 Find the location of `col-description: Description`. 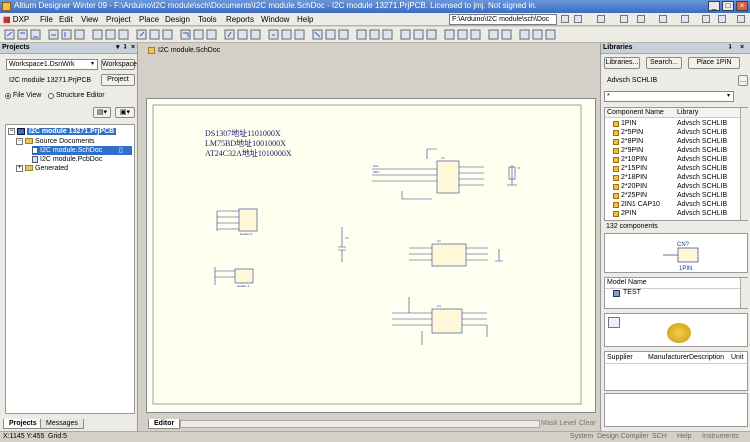

col-description: Description is located at coordinates (706, 357).